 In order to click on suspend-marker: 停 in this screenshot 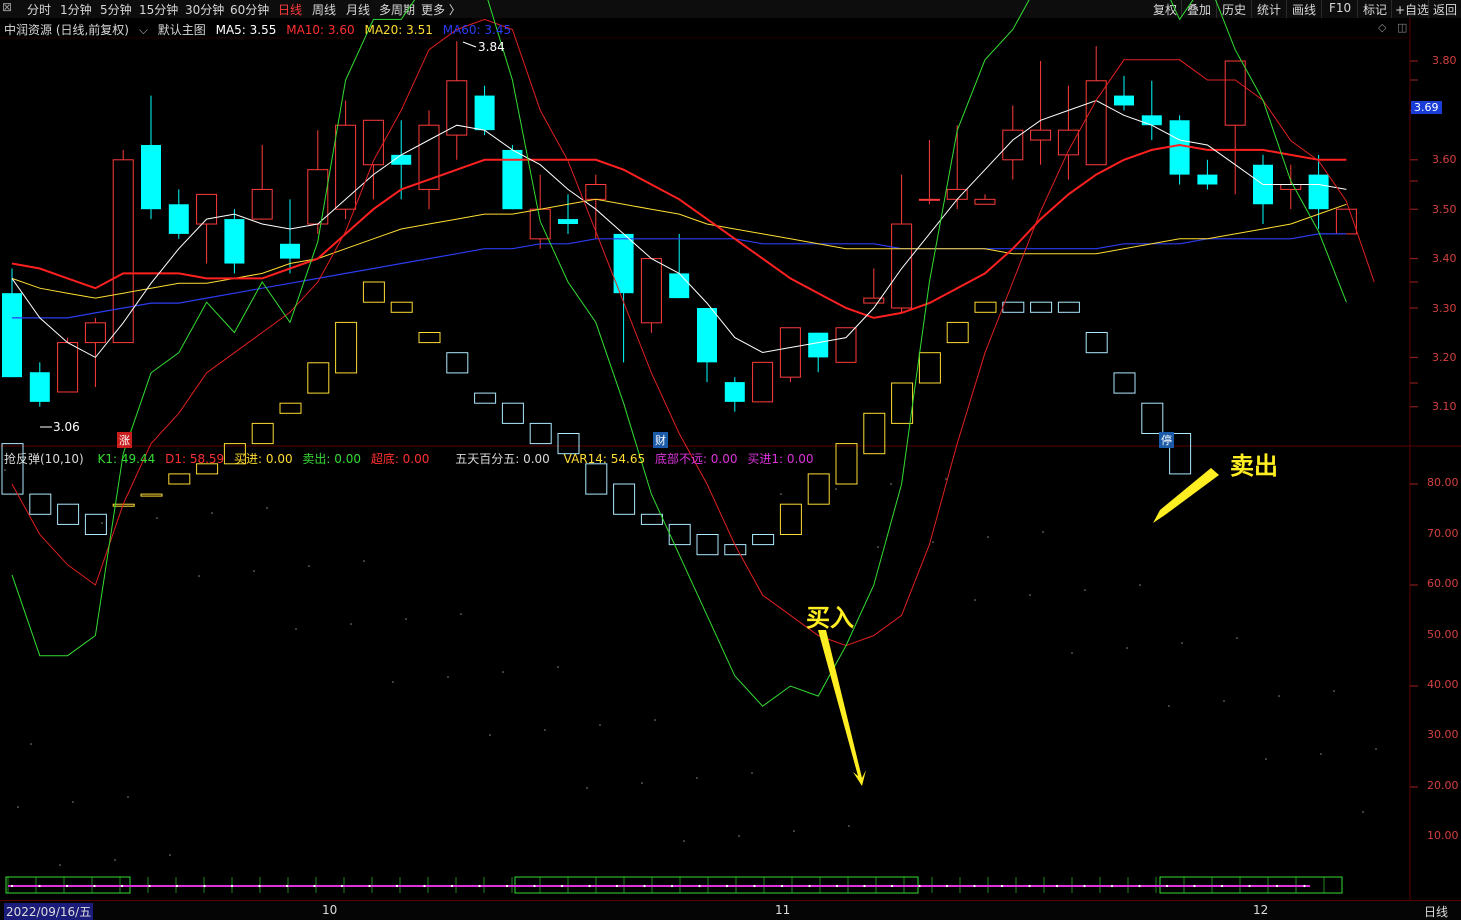, I will do `click(1166, 440)`.